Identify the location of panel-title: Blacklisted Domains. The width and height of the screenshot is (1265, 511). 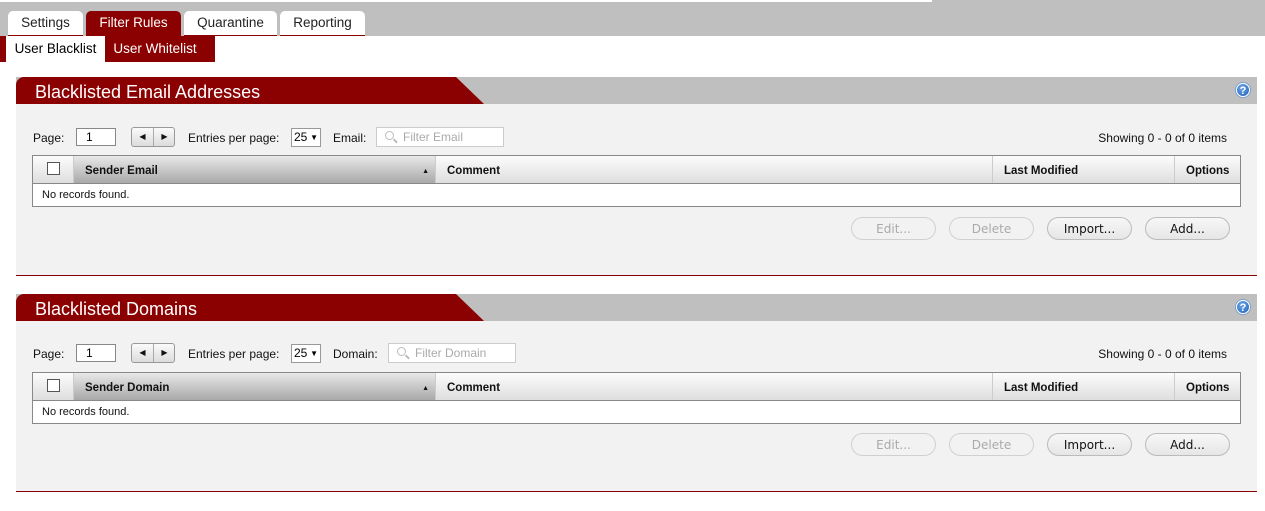
(250, 307).